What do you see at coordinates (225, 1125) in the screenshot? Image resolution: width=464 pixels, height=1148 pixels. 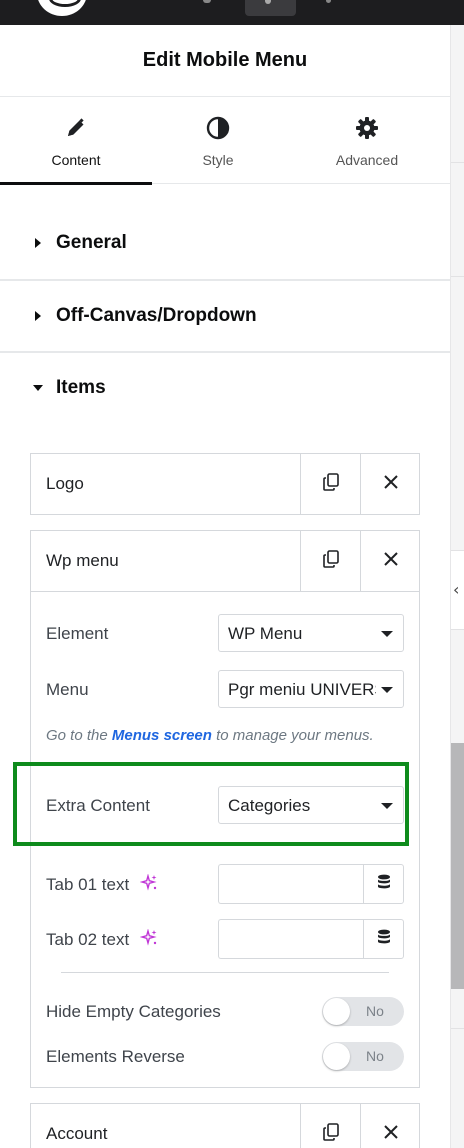 I see `repeater-item-account: Account` at bounding box center [225, 1125].